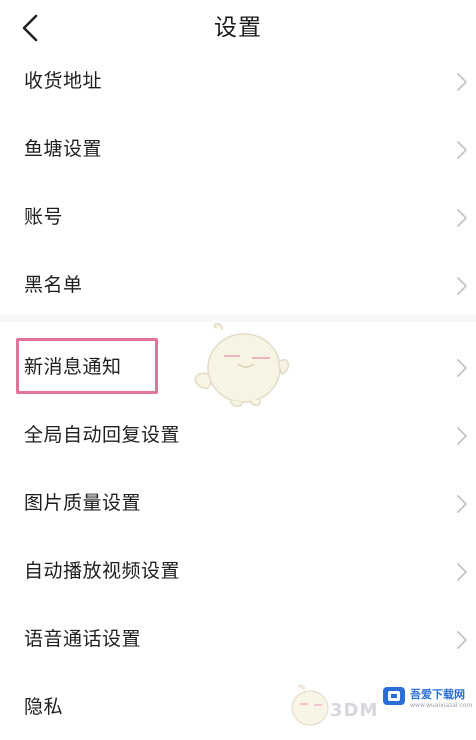  Describe the element at coordinates (238, 28) in the screenshot. I see `page-title: 设置` at that location.